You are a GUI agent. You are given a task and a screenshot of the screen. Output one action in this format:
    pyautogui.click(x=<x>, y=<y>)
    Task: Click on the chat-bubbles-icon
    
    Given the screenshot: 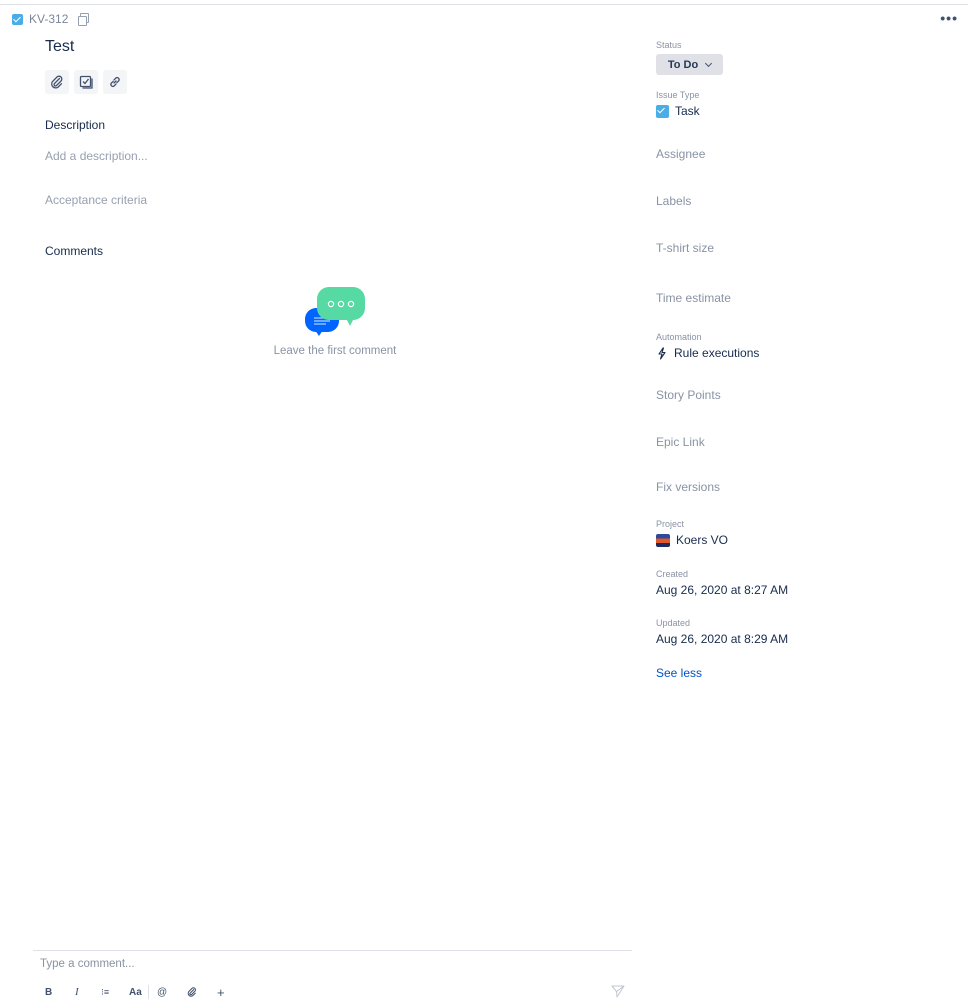 What is the action you would take?
    pyautogui.click(x=335, y=311)
    